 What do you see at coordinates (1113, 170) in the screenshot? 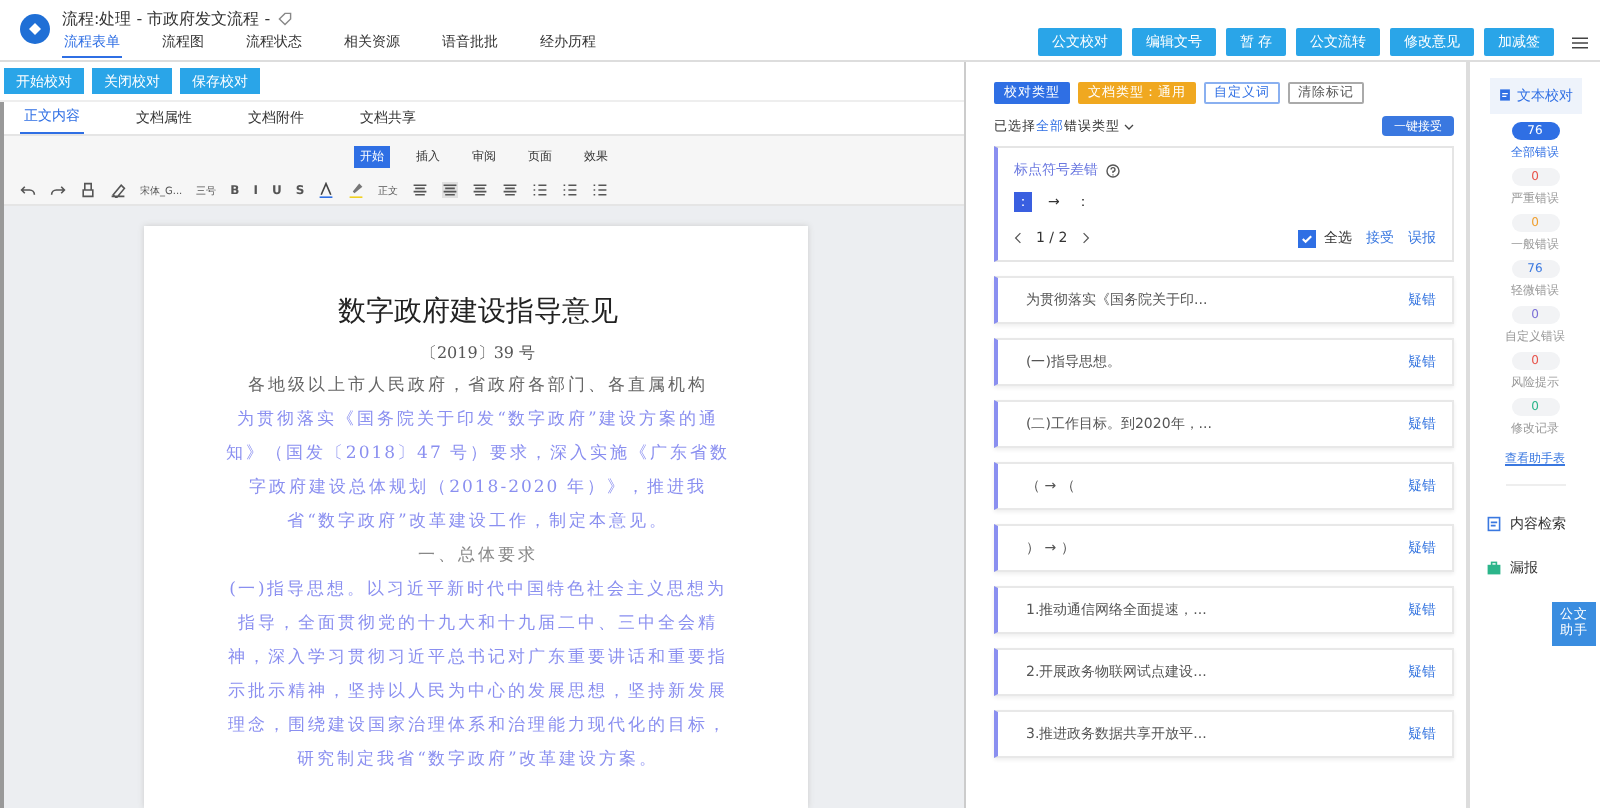
I see `help-icon` at bounding box center [1113, 170].